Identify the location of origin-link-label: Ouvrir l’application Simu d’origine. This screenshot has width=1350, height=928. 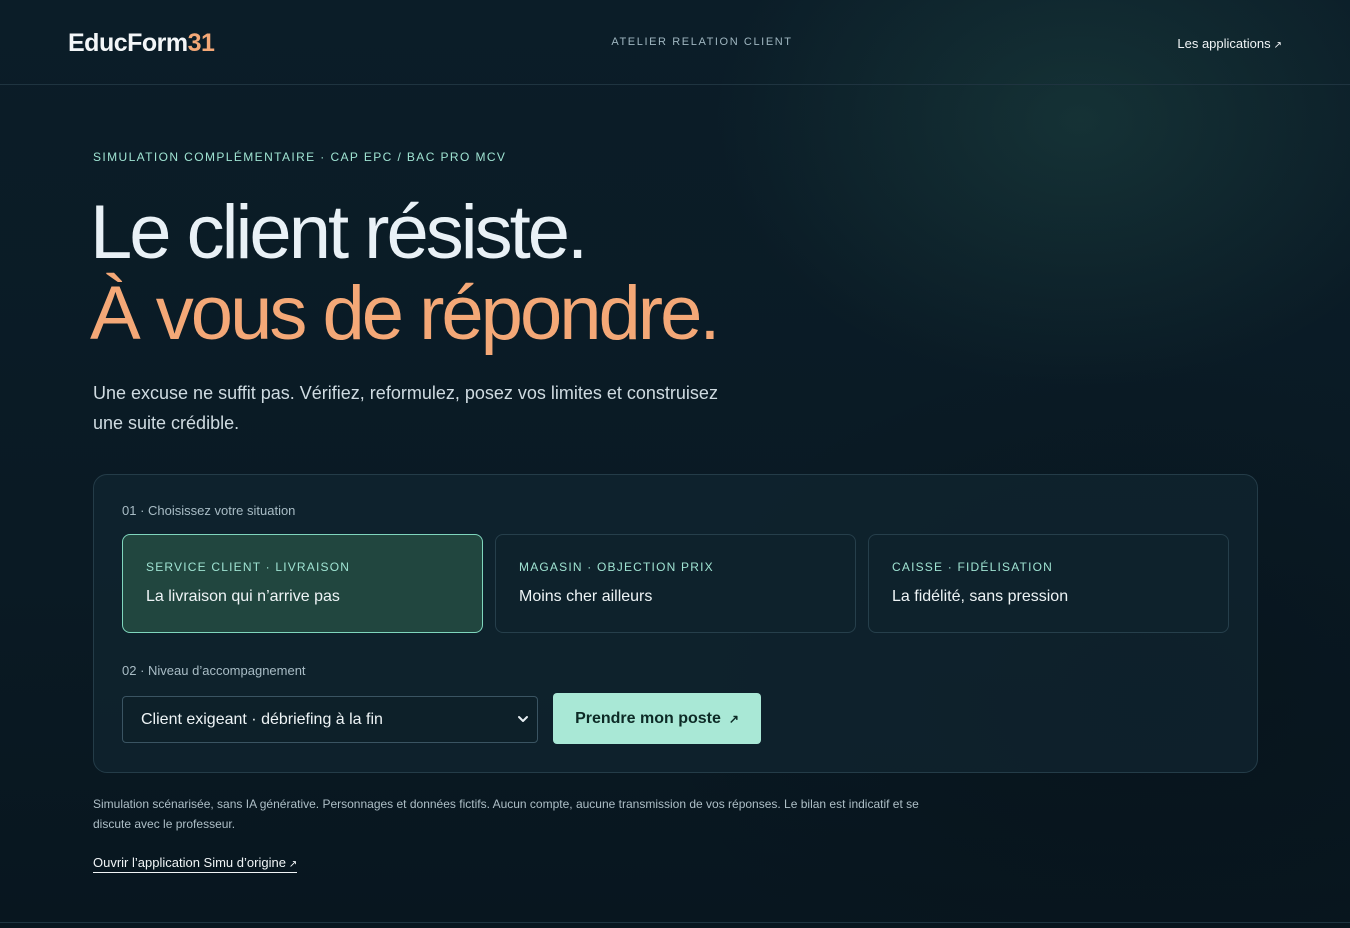
(189, 862).